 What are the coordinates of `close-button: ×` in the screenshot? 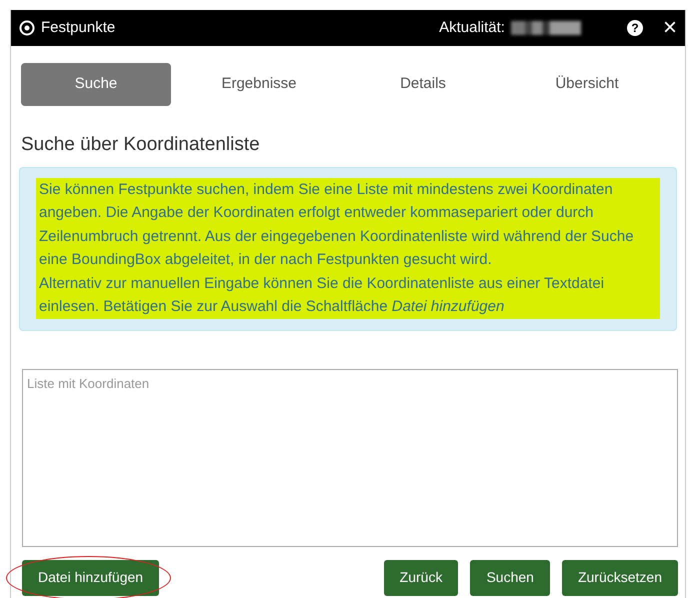 It's located at (669, 28).